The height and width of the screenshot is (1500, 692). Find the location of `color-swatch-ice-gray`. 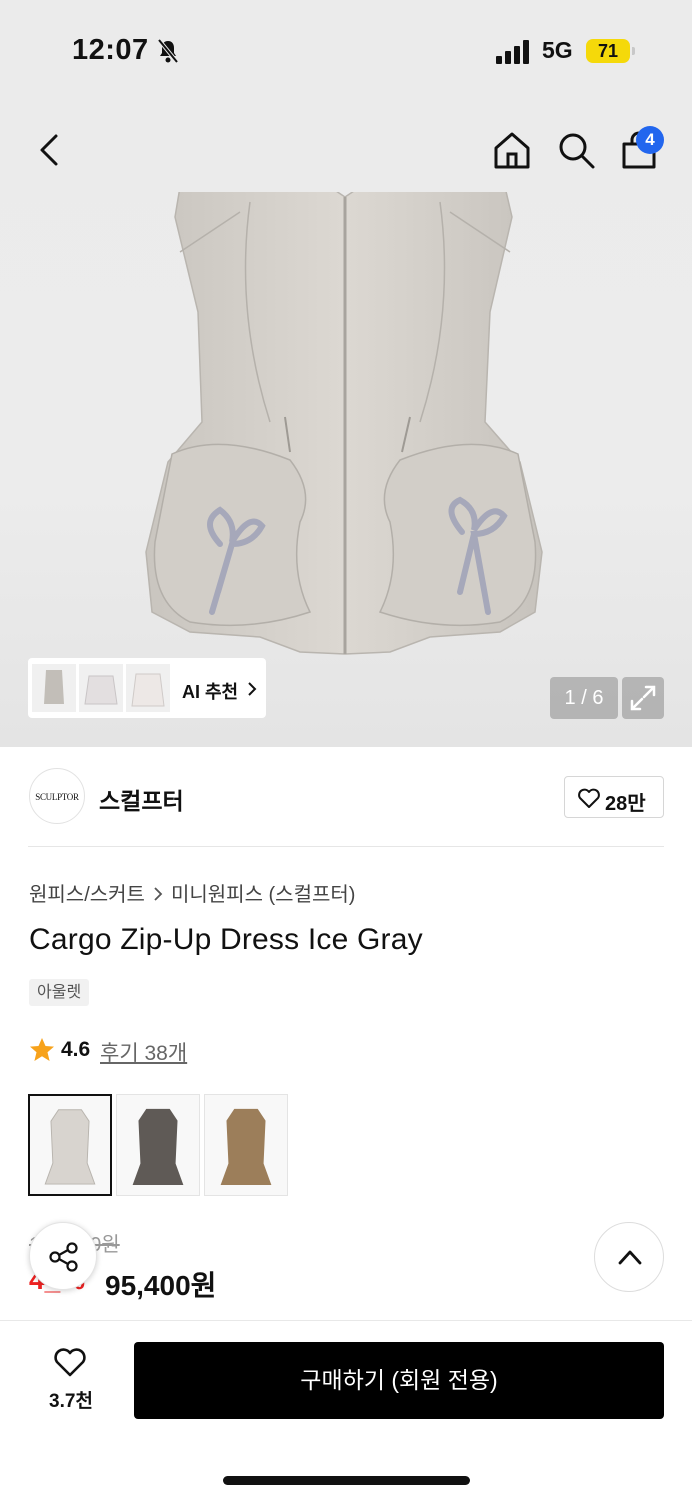

color-swatch-ice-gray is located at coordinates (70, 1145).